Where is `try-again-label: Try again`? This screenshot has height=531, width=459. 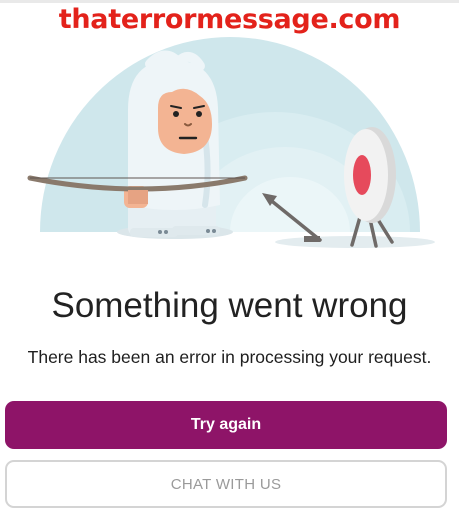
try-again-label: Try again is located at coordinates (226, 424).